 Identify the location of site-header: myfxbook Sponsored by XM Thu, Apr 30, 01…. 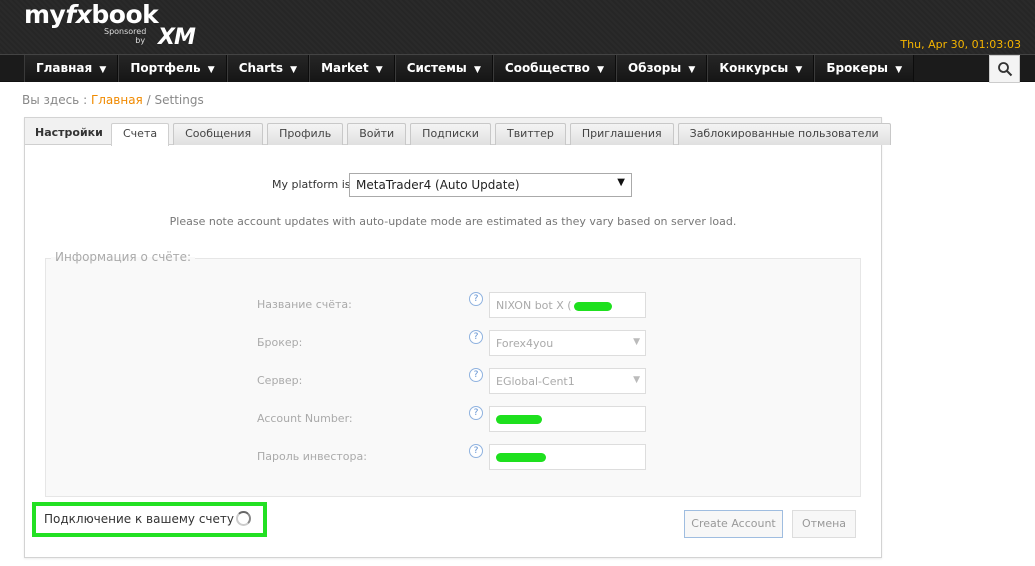
(517, 27).